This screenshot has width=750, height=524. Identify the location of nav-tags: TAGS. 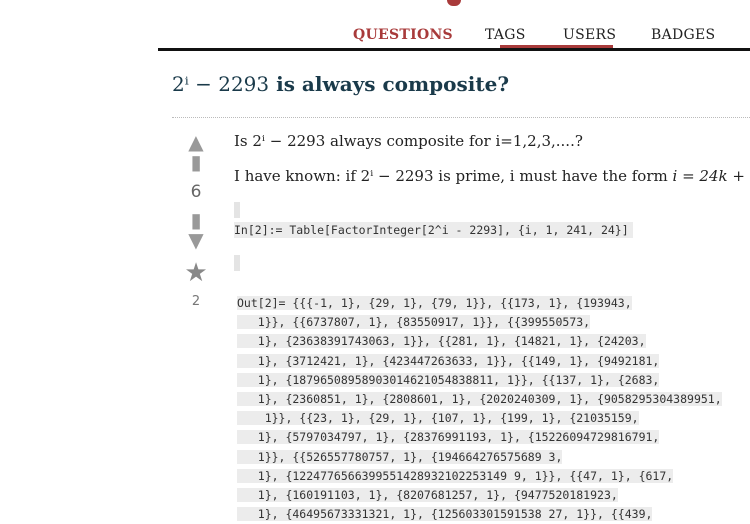
(505, 35).